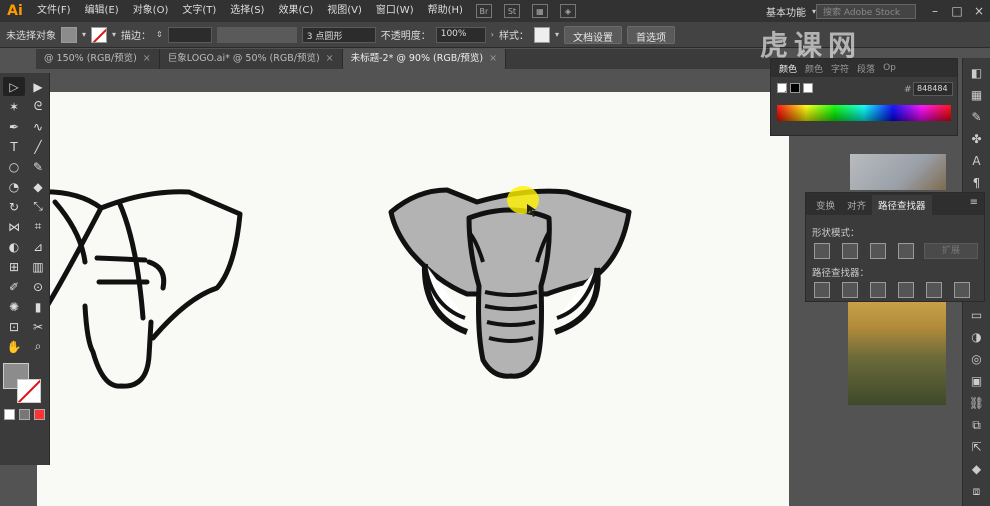 The image size is (990, 506). Describe the element at coordinates (786, 11) in the screenshot. I see `workspace-switcher: 基本功能` at that location.